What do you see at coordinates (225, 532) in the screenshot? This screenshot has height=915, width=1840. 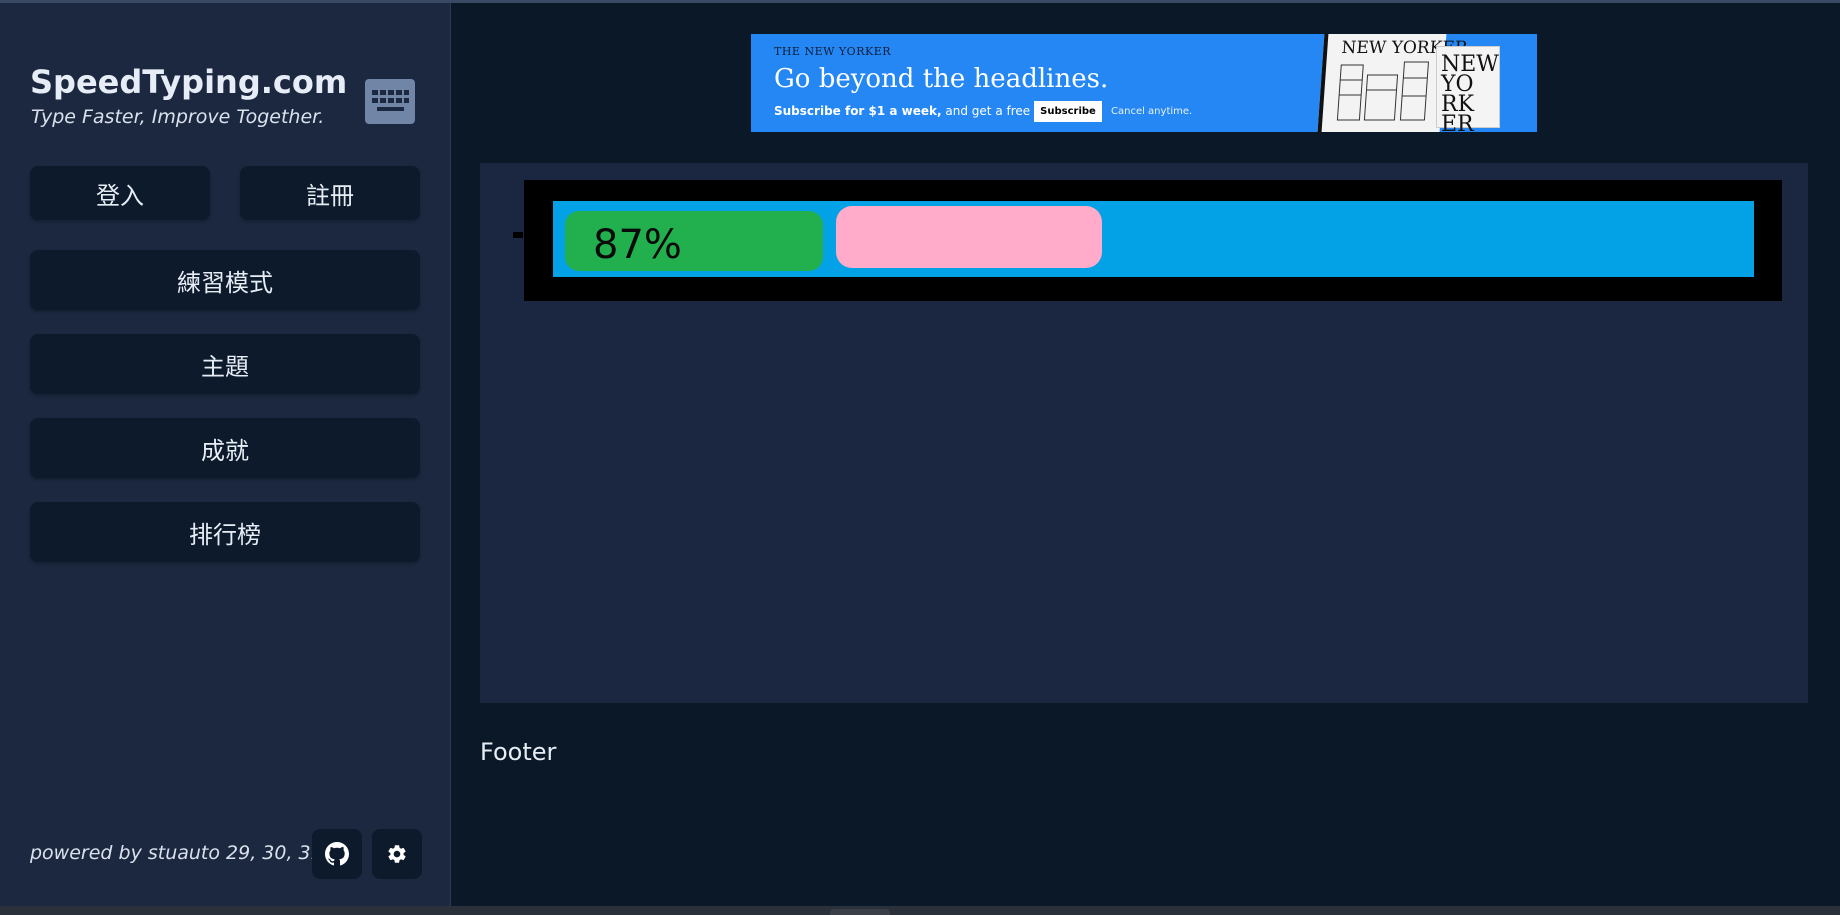 I see `nav-leaderboard: 排行榜` at bounding box center [225, 532].